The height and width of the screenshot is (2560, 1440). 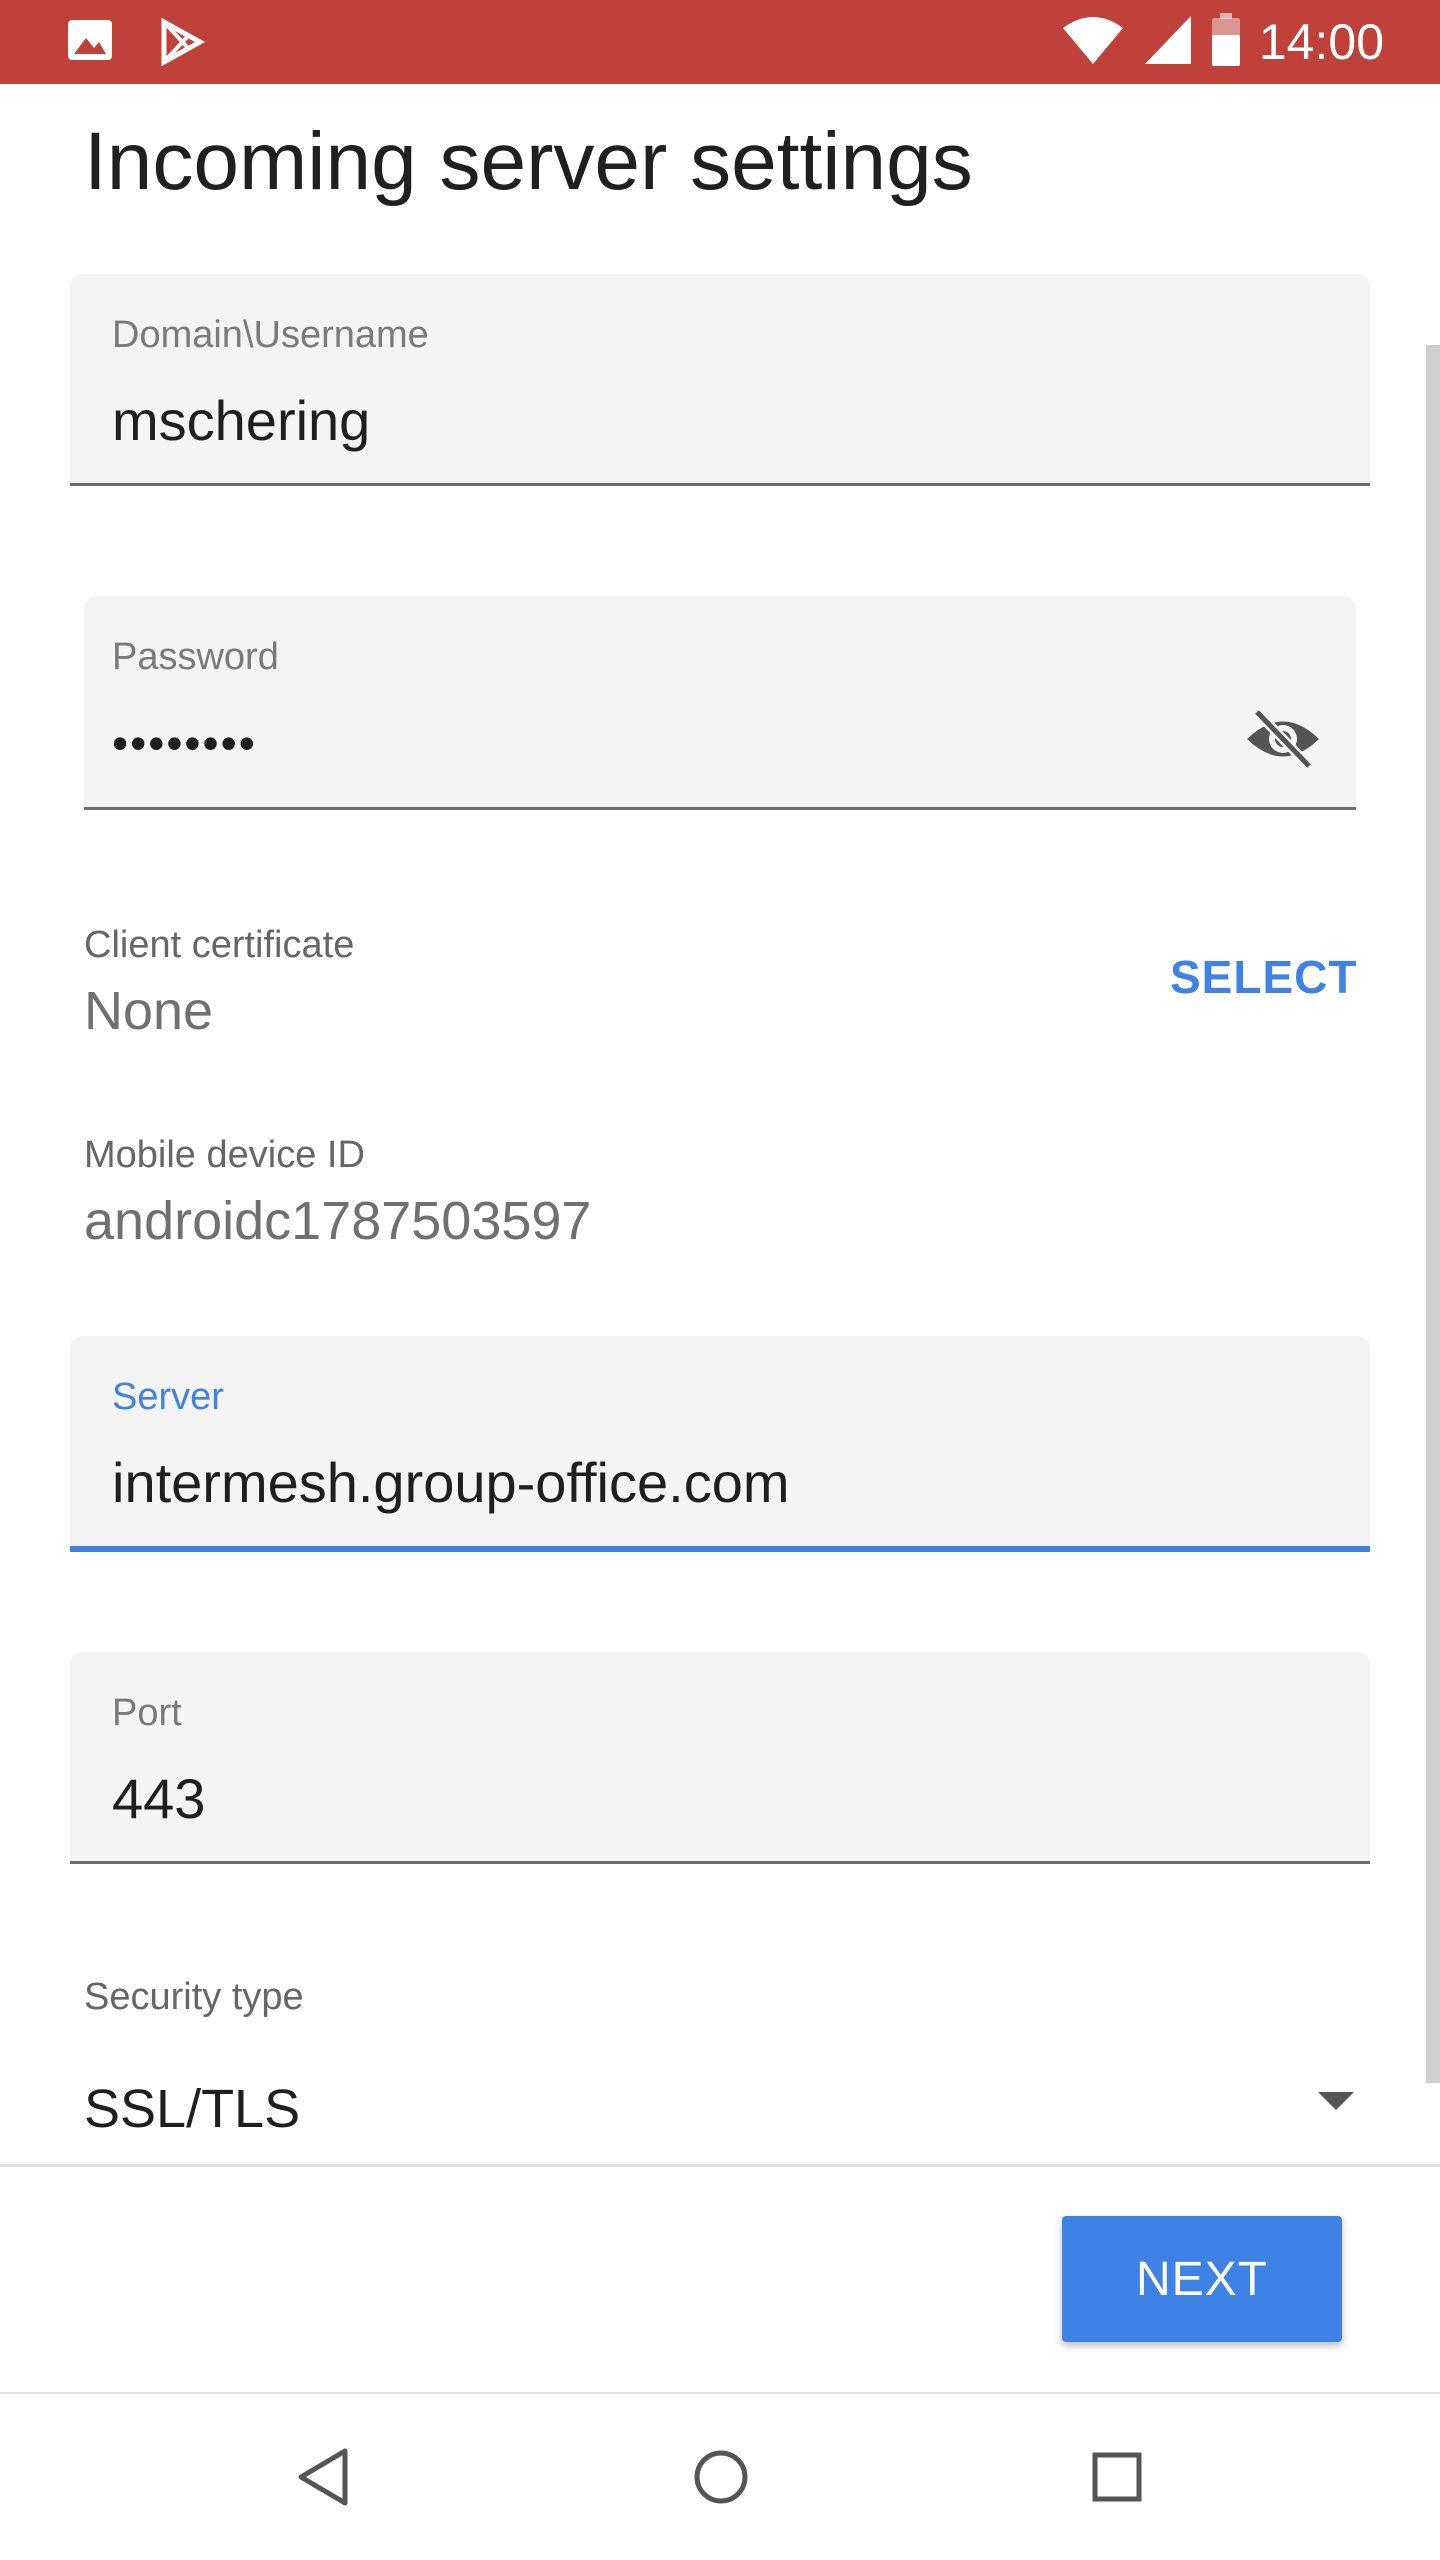 What do you see at coordinates (451, 1482) in the screenshot?
I see `server-value: intermesh.group-office.com` at bounding box center [451, 1482].